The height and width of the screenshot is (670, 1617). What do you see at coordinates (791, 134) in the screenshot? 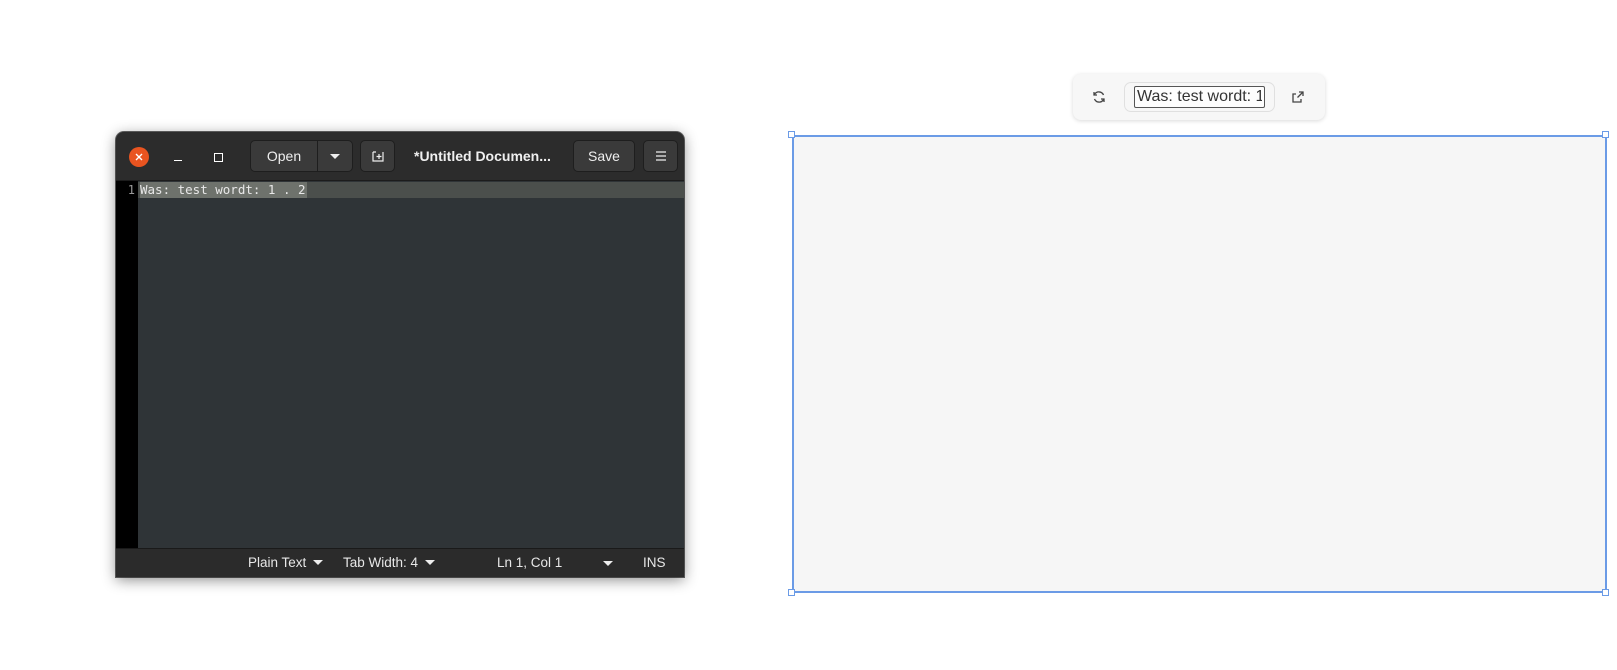
I see `resize-handle-top-left` at bounding box center [791, 134].